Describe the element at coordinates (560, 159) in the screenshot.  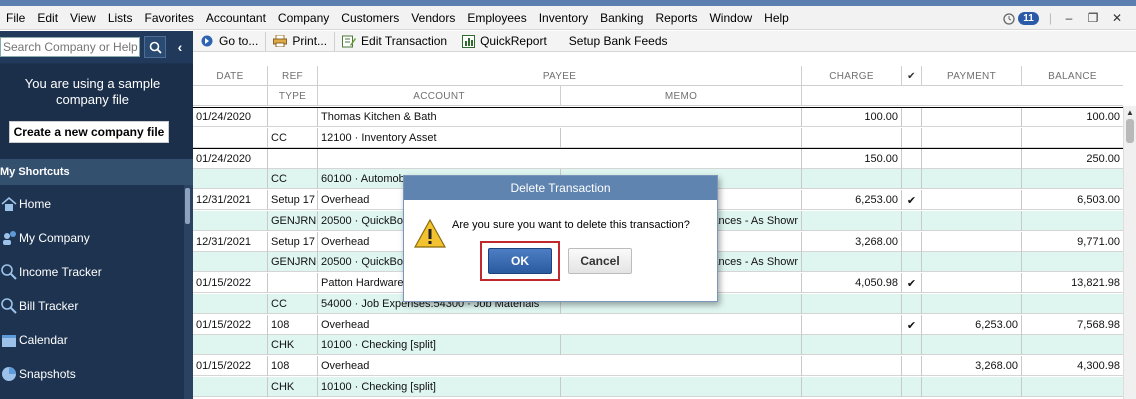
I see `cell-payee` at that location.